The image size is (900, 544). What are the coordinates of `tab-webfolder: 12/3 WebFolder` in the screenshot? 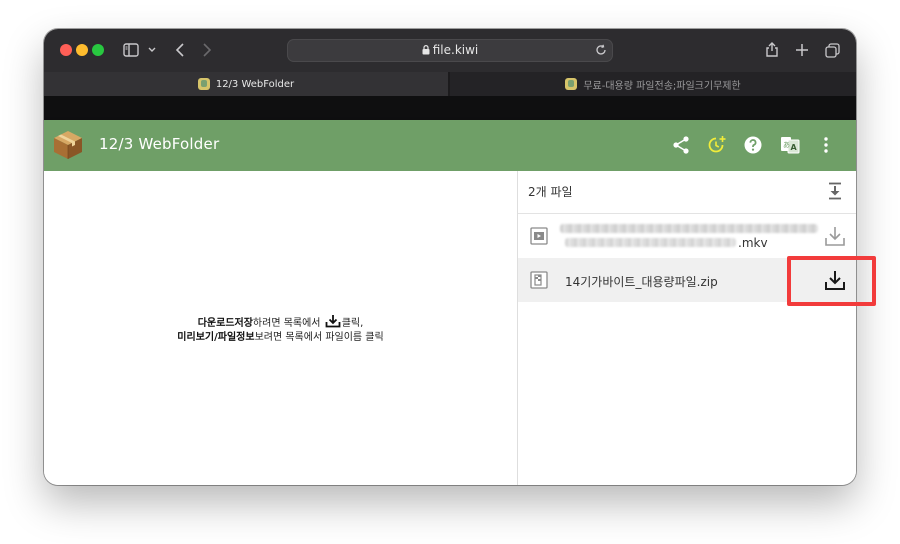 It's located at (246, 84).